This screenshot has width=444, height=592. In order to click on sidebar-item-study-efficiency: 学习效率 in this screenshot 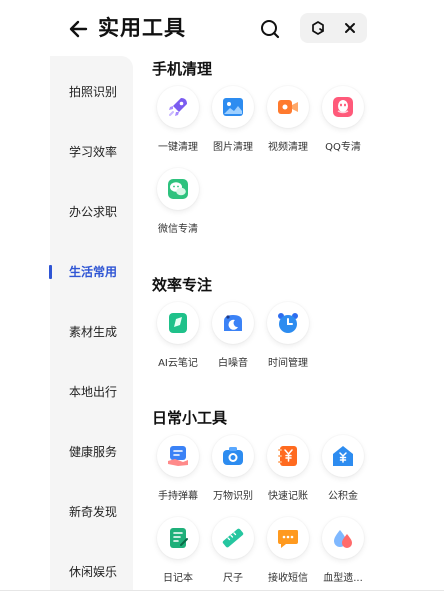, I will do `click(91, 152)`.